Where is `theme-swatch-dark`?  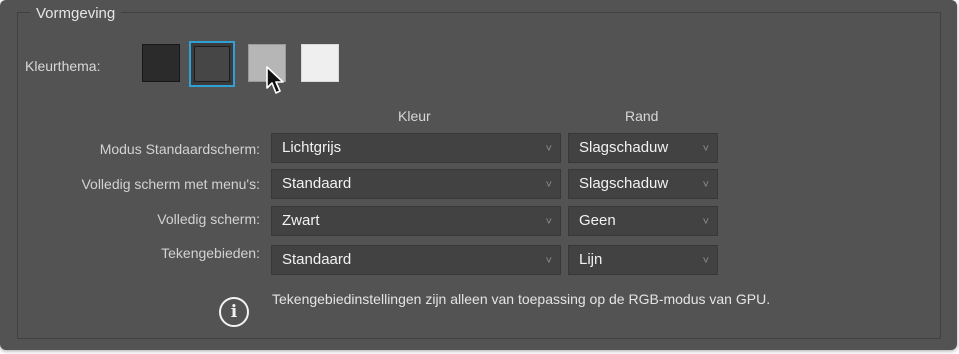
theme-swatch-dark is located at coordinates (161, 63).